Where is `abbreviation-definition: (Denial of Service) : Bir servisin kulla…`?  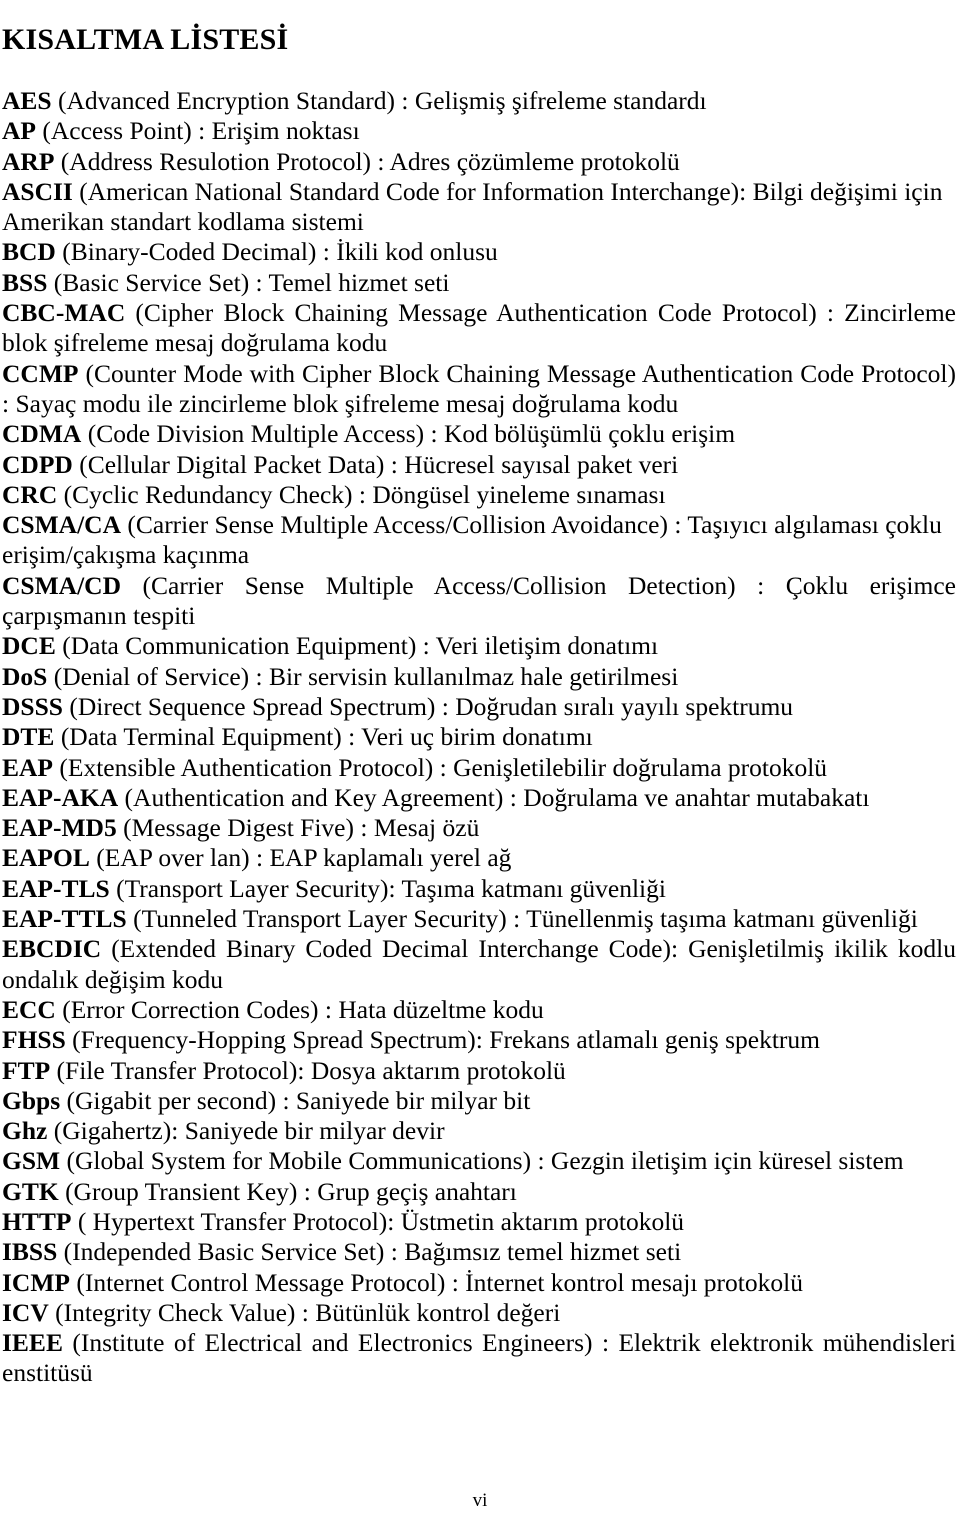
abbreviation-definition: (Denial of Service) : Bir servisin kulla… is located at coordinates (363, 676).